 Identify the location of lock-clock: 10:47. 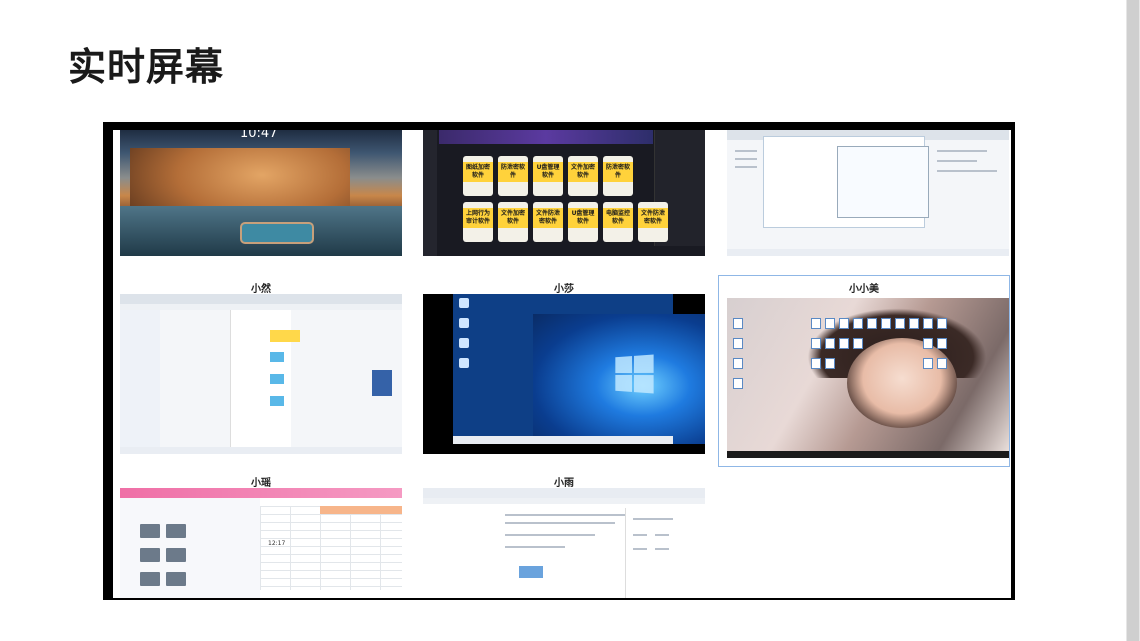
(259, 135).